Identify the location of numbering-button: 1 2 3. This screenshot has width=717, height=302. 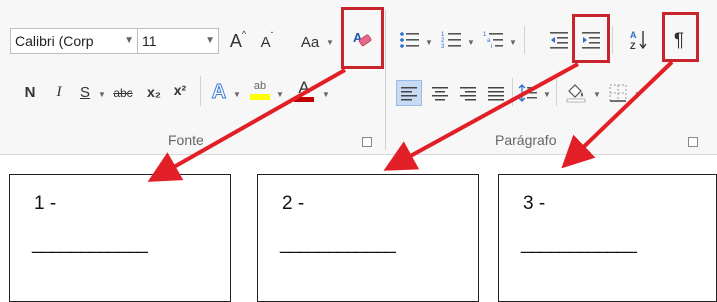
(452, 40).